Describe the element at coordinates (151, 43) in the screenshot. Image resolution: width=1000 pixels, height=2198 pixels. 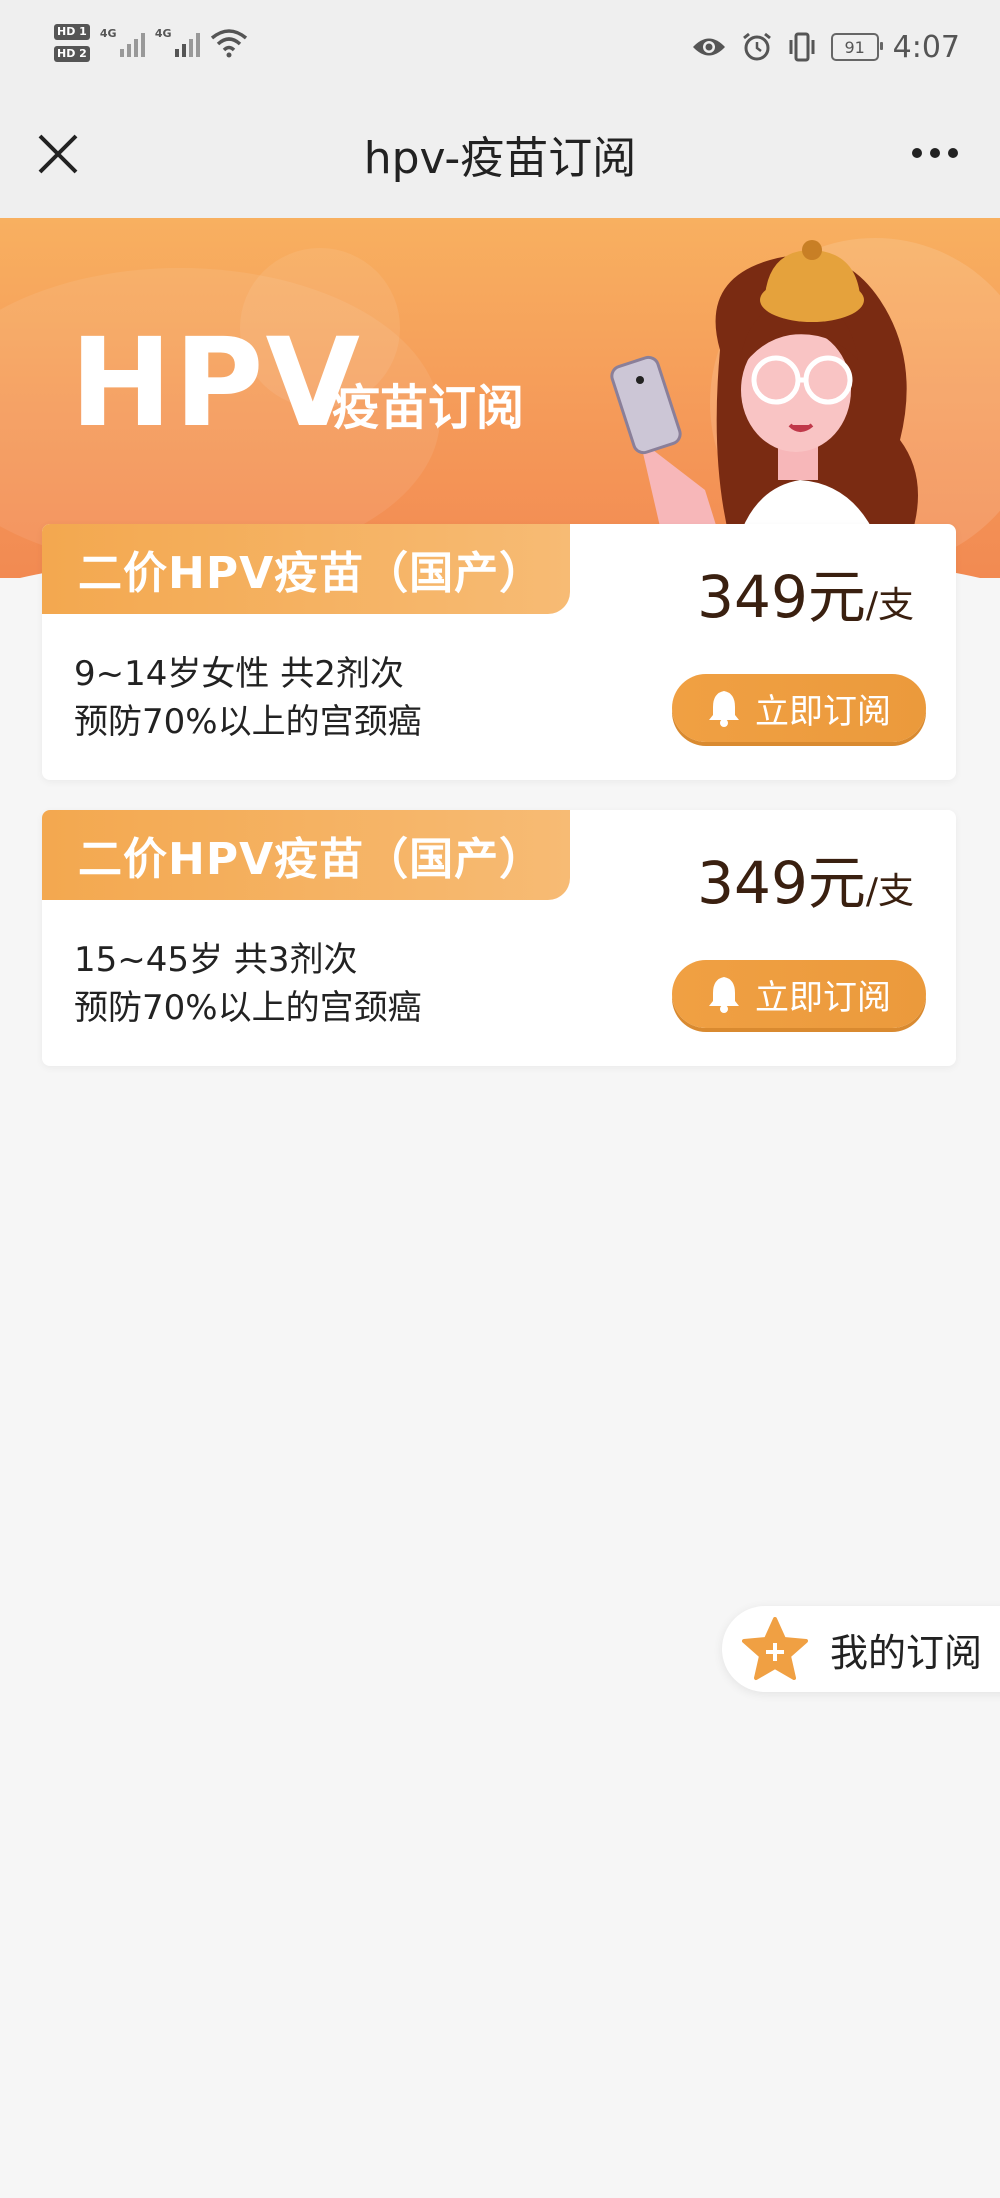
I see `status-left: HD 1 HD 2 4G 4G` at that location.